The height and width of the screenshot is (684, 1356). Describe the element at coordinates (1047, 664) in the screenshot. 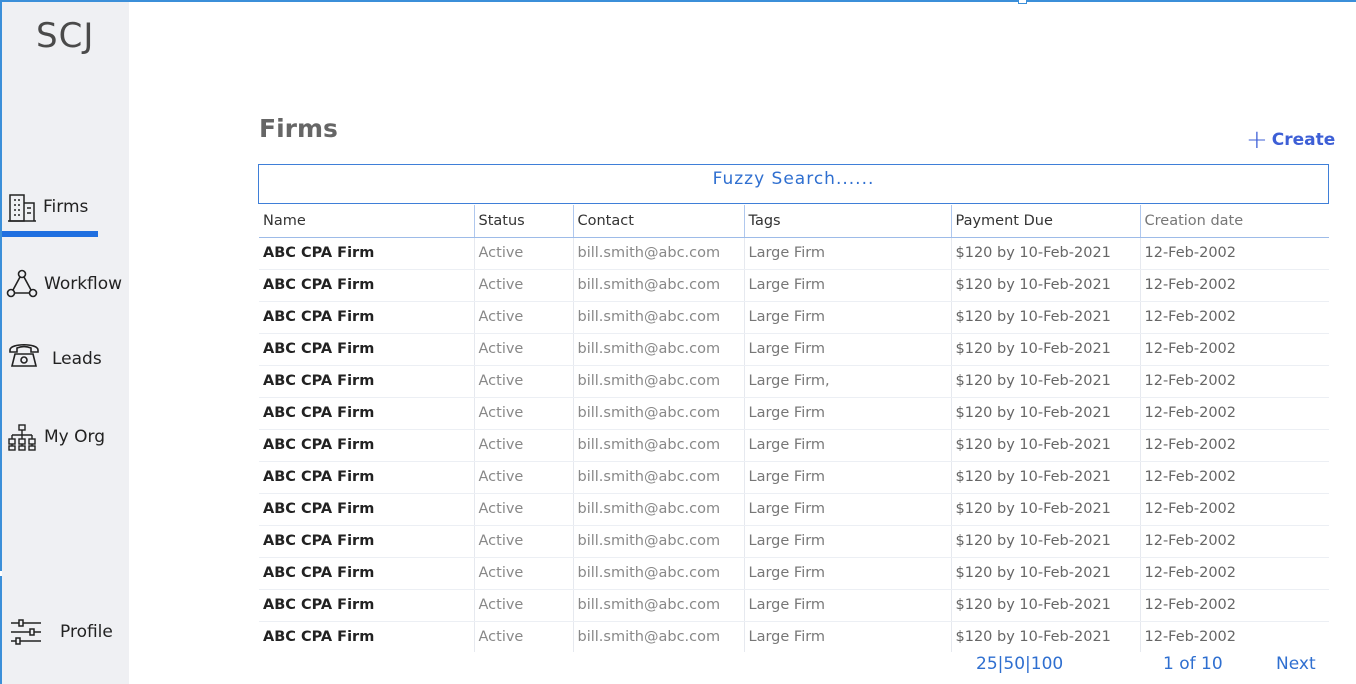

I see `page-size-option: 100` at that location.